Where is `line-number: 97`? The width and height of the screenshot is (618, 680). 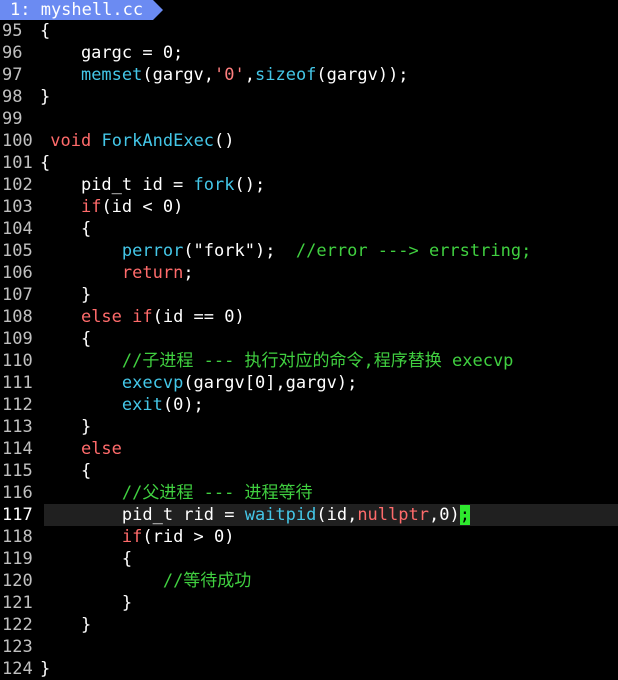
line-number: 97 is located at coordinates (12, 75).